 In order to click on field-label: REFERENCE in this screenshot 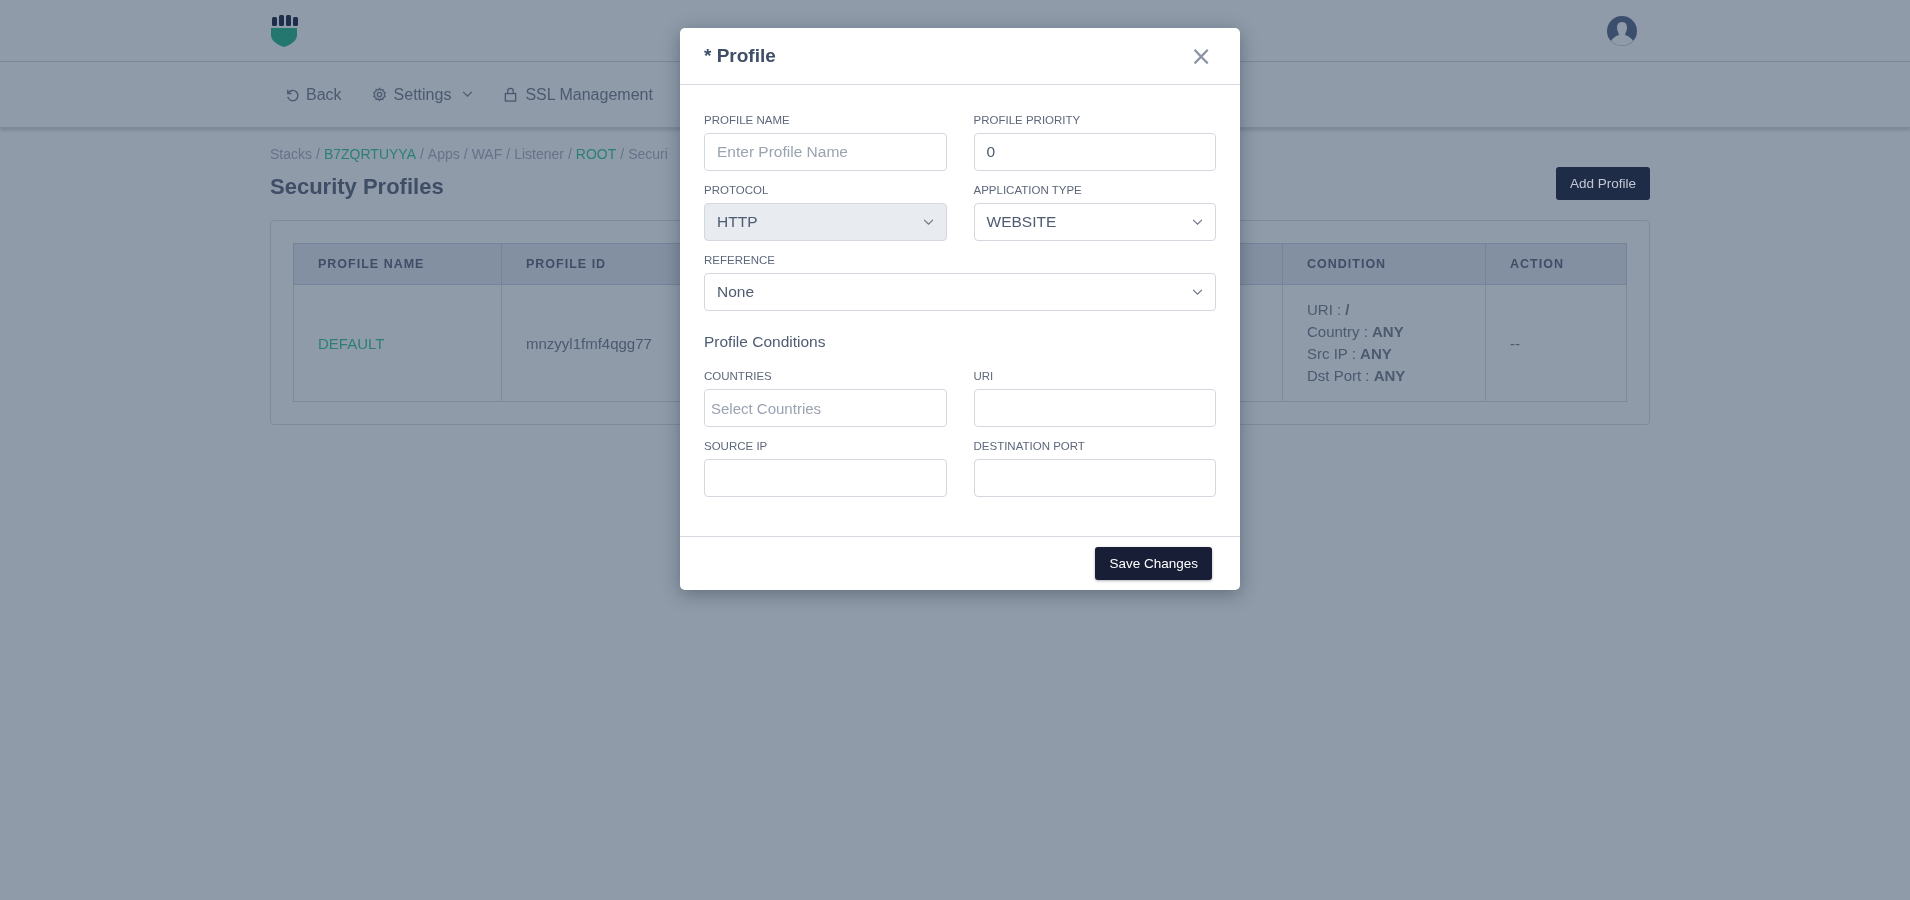, I will do `click(740, 260)`.